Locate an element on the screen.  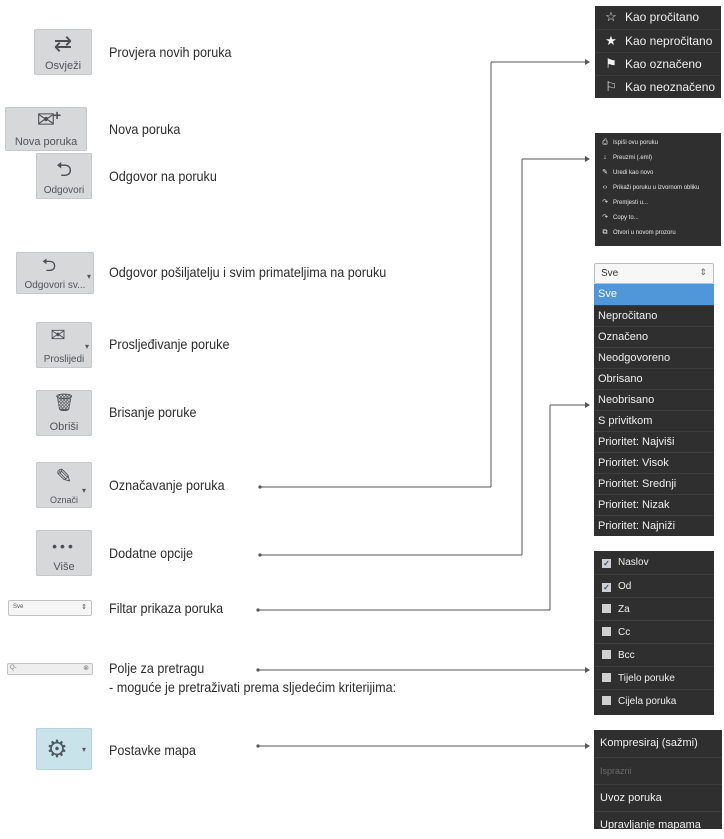
mark-as-flagged-item: ⚑ Kao označeno is located at coordinates (658, 63).